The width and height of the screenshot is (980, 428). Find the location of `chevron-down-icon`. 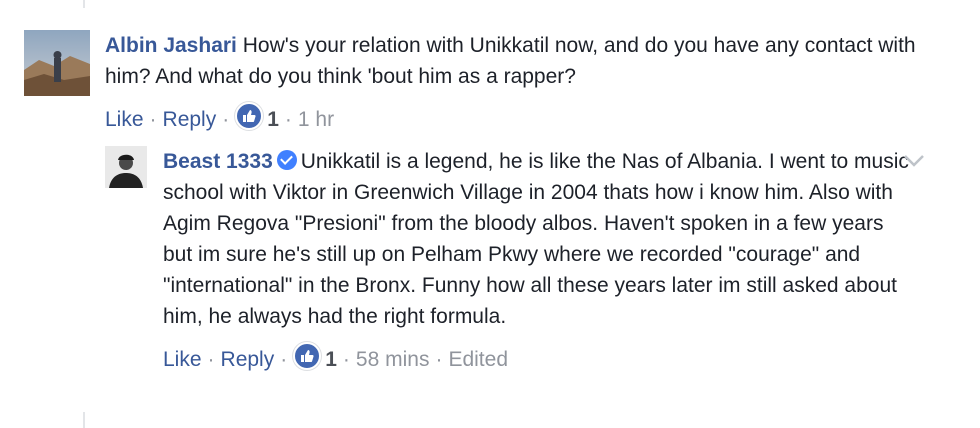

chevron-down-icon is located at coordinates (914, 161).